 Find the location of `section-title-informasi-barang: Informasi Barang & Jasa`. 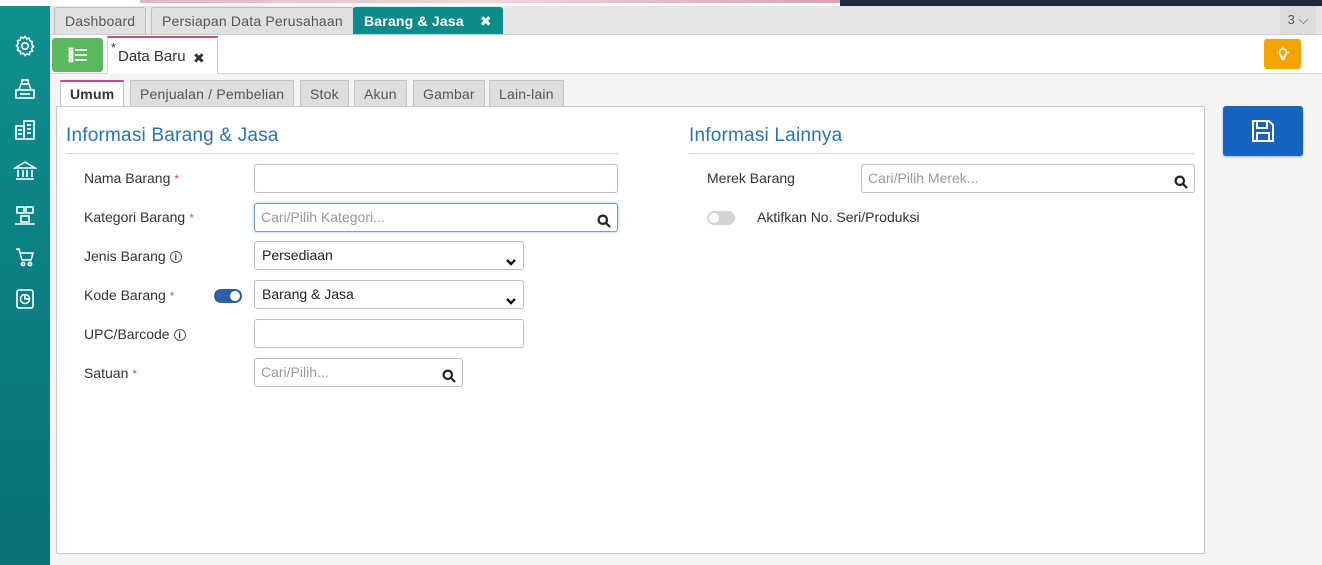

section-title-informasi-barang: Informasi Barang & Jasa is located at coordinates (172, 135).